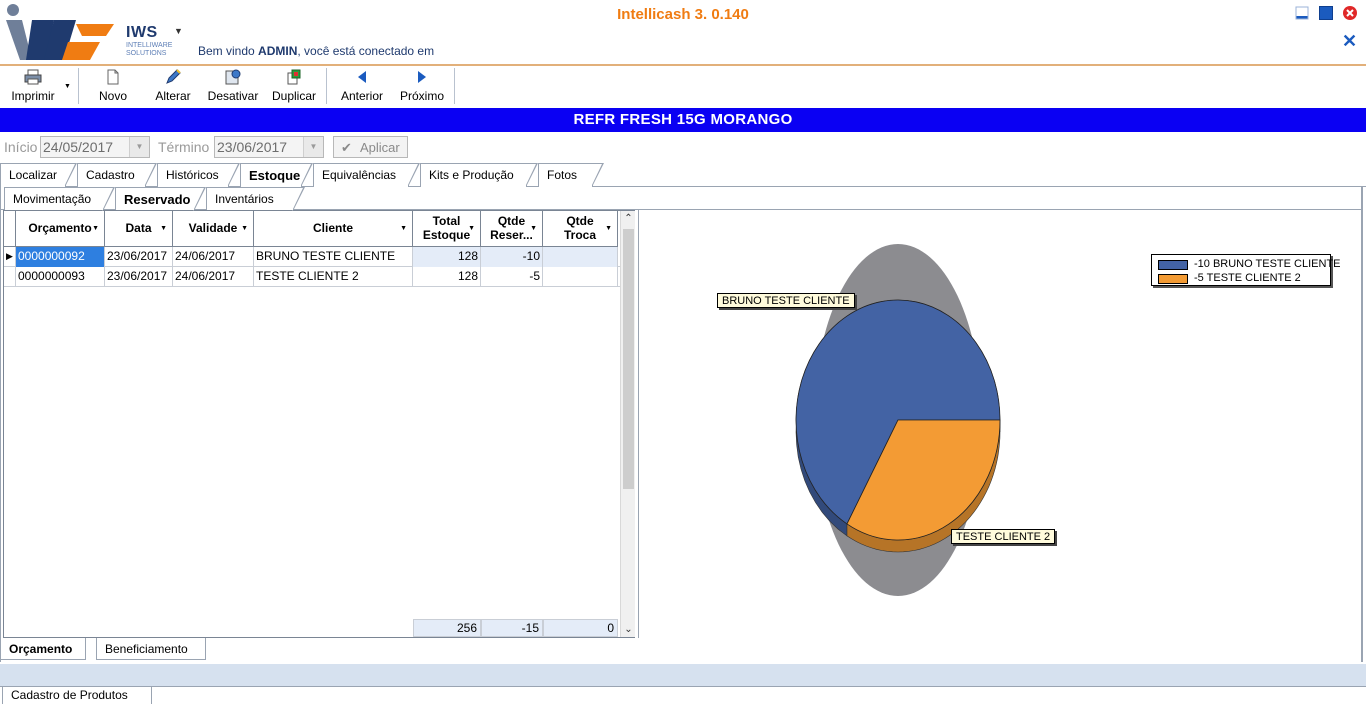 This screenshot has height=704, width=1366. I want to click on cell-orcamento: 0000000092, so click(60, 257).